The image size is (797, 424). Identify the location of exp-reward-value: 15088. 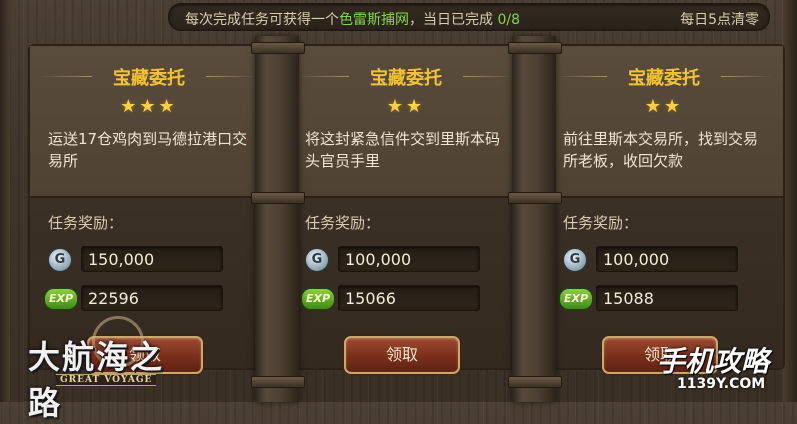
(667, 298).